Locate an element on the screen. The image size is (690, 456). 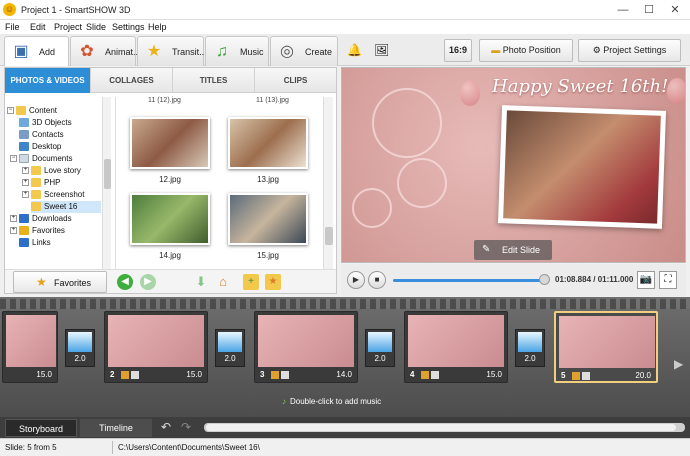
up-folder-icon: ⌂ is located at coordinates (223, 282).